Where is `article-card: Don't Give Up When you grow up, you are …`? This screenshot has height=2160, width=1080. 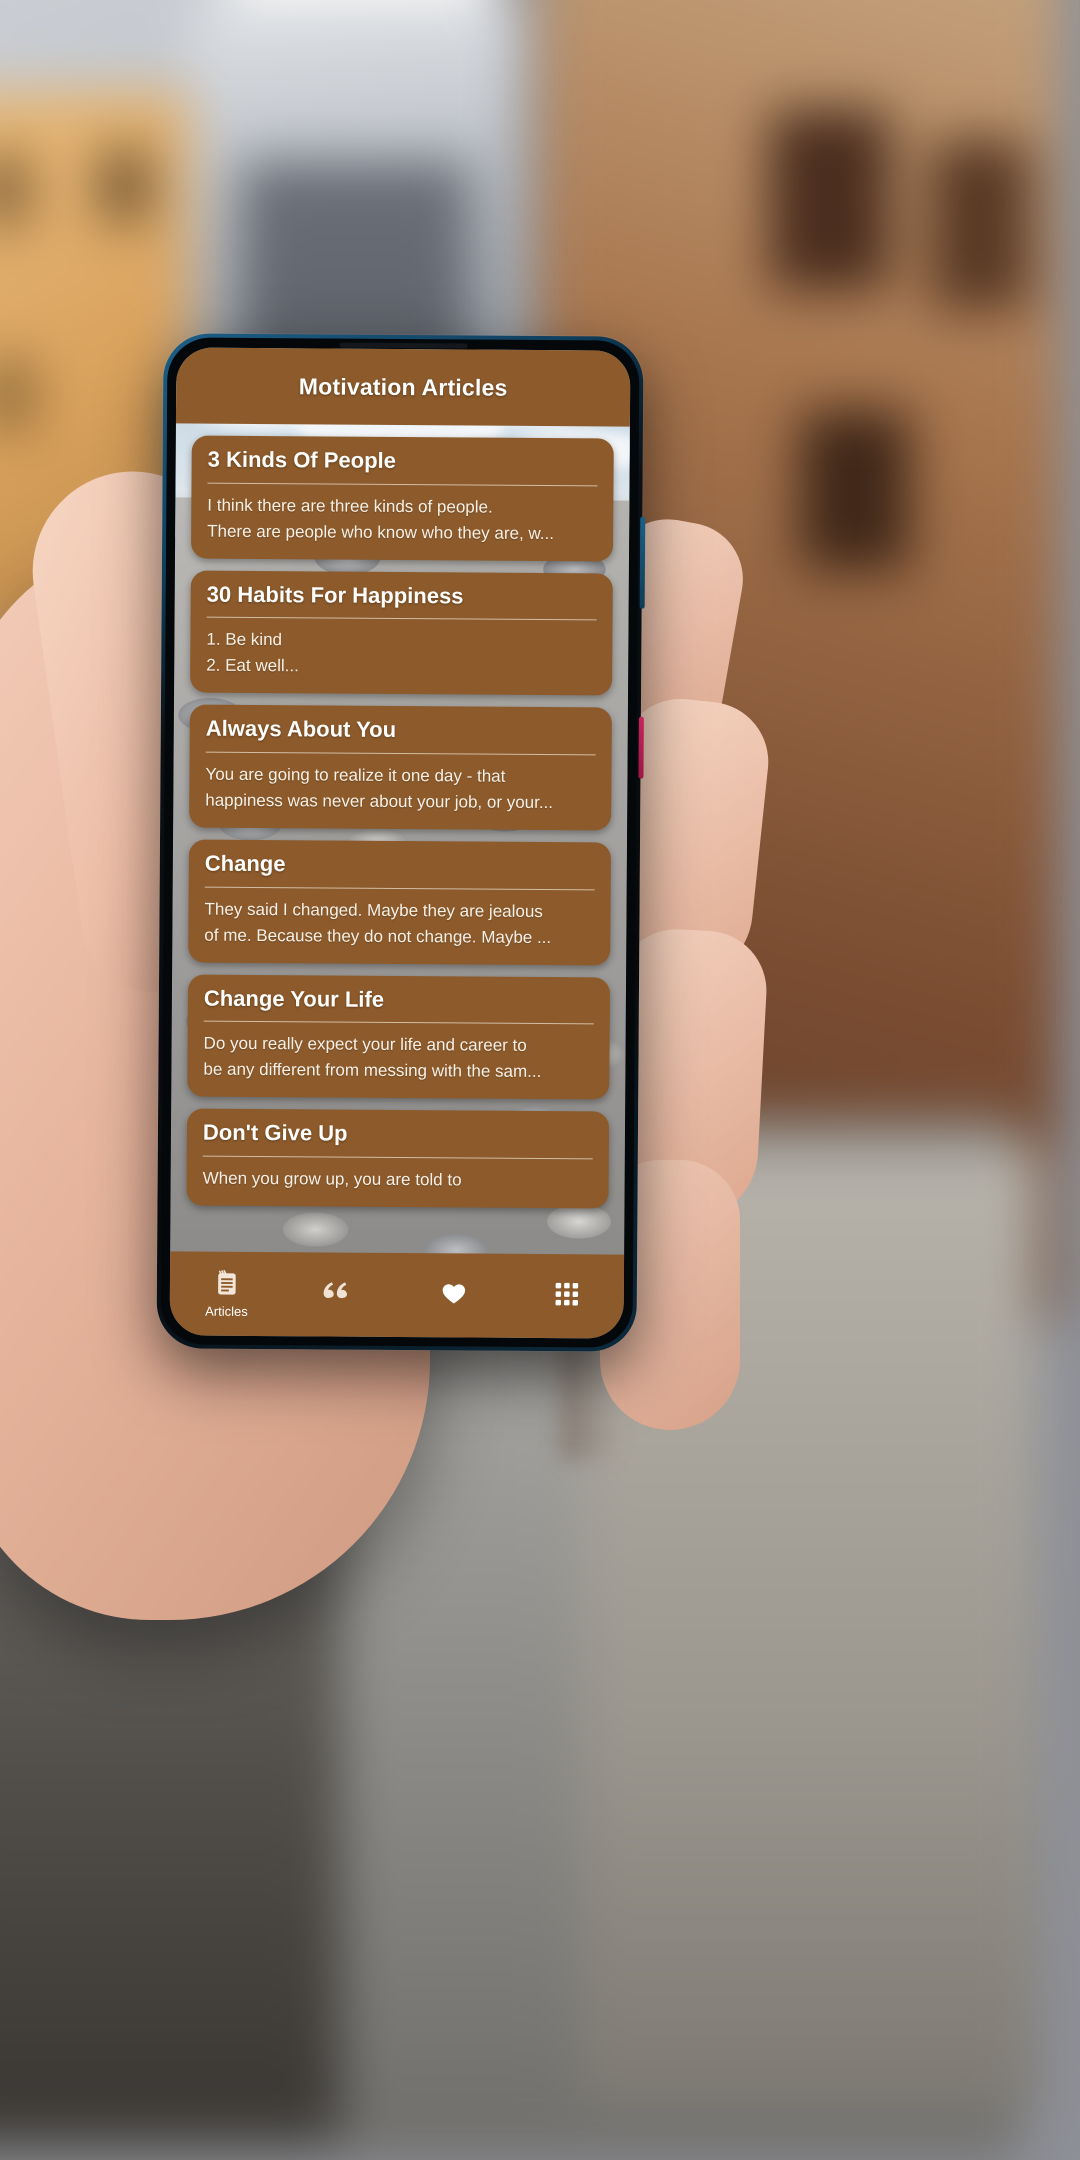 article-card: Don't Give Up When you grow up, you are … is located at coordinates (398, 1158).